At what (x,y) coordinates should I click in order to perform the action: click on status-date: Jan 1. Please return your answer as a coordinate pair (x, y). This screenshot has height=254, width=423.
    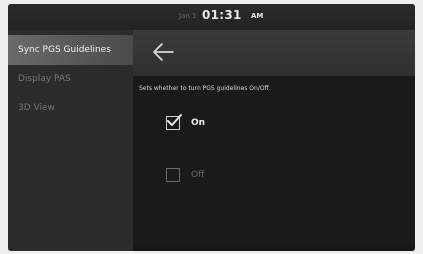
    Looking at the image, I should click on (188, 16).